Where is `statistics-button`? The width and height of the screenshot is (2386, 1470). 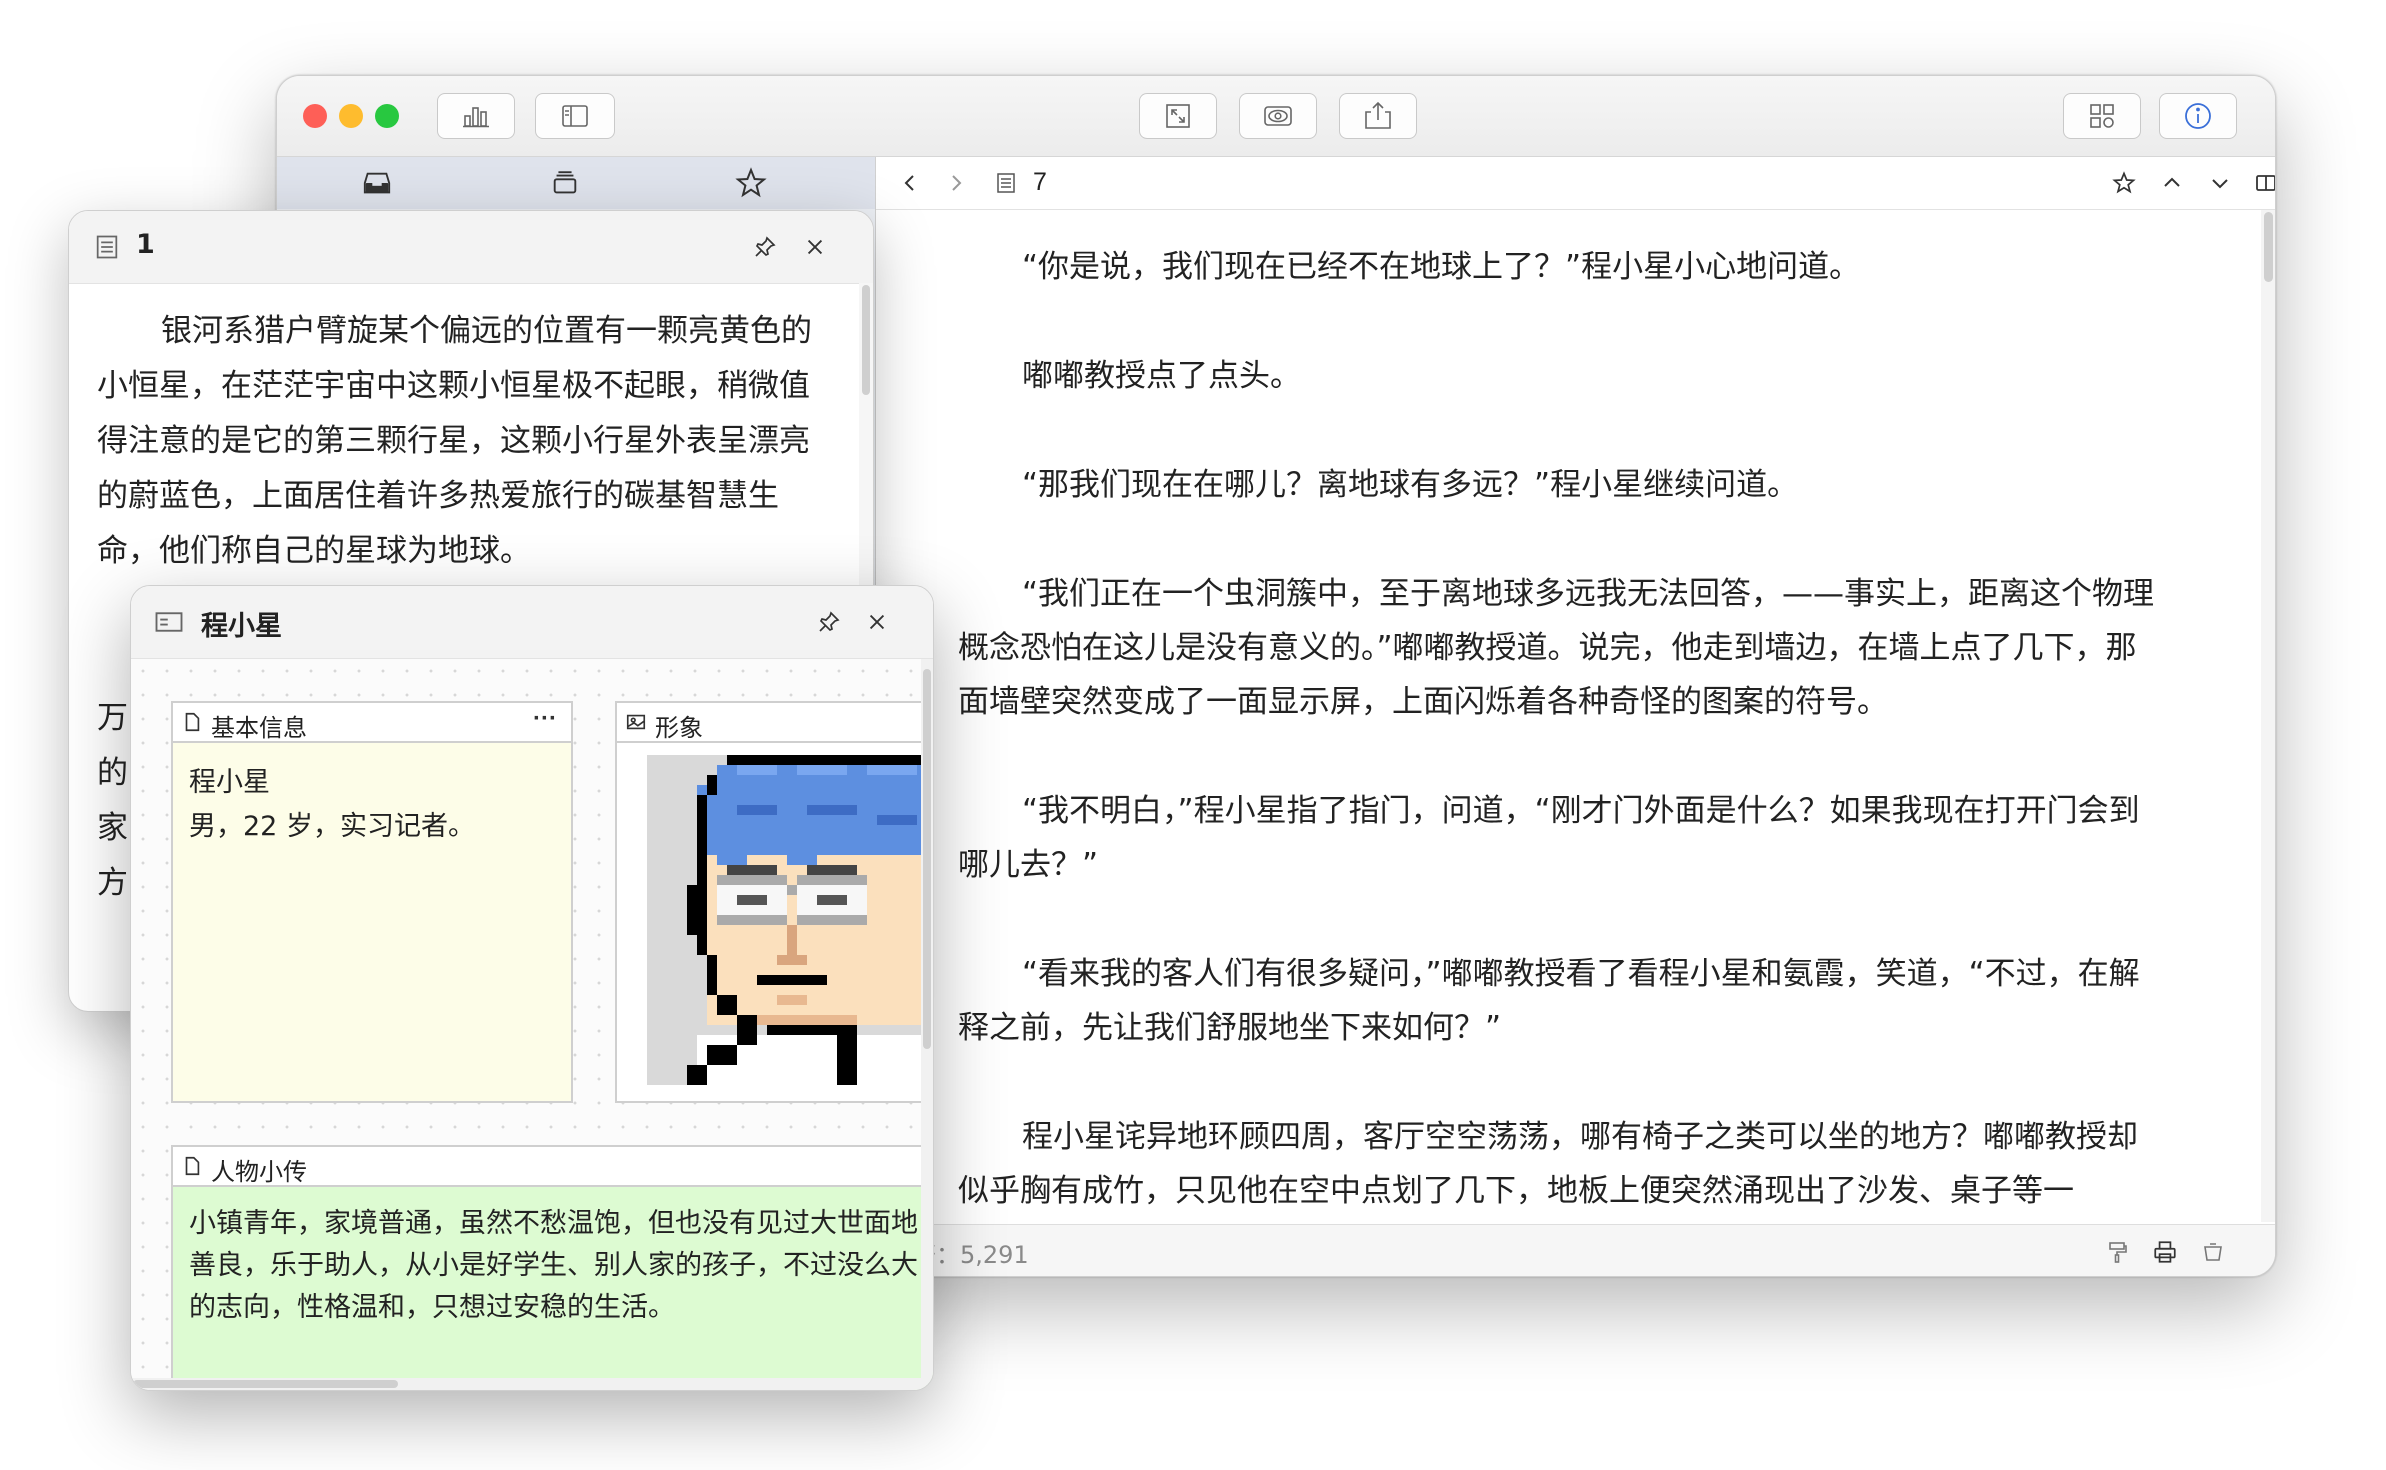
statistics-button is located at coordinates (476, 116).